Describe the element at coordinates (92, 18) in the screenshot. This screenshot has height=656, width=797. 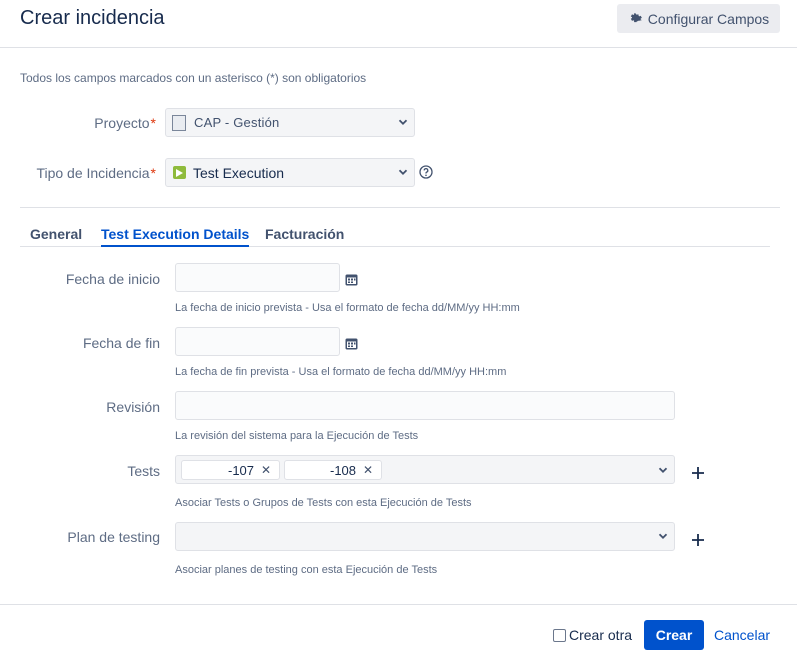
I see `dialog-title: Crear incidencia` at that location.